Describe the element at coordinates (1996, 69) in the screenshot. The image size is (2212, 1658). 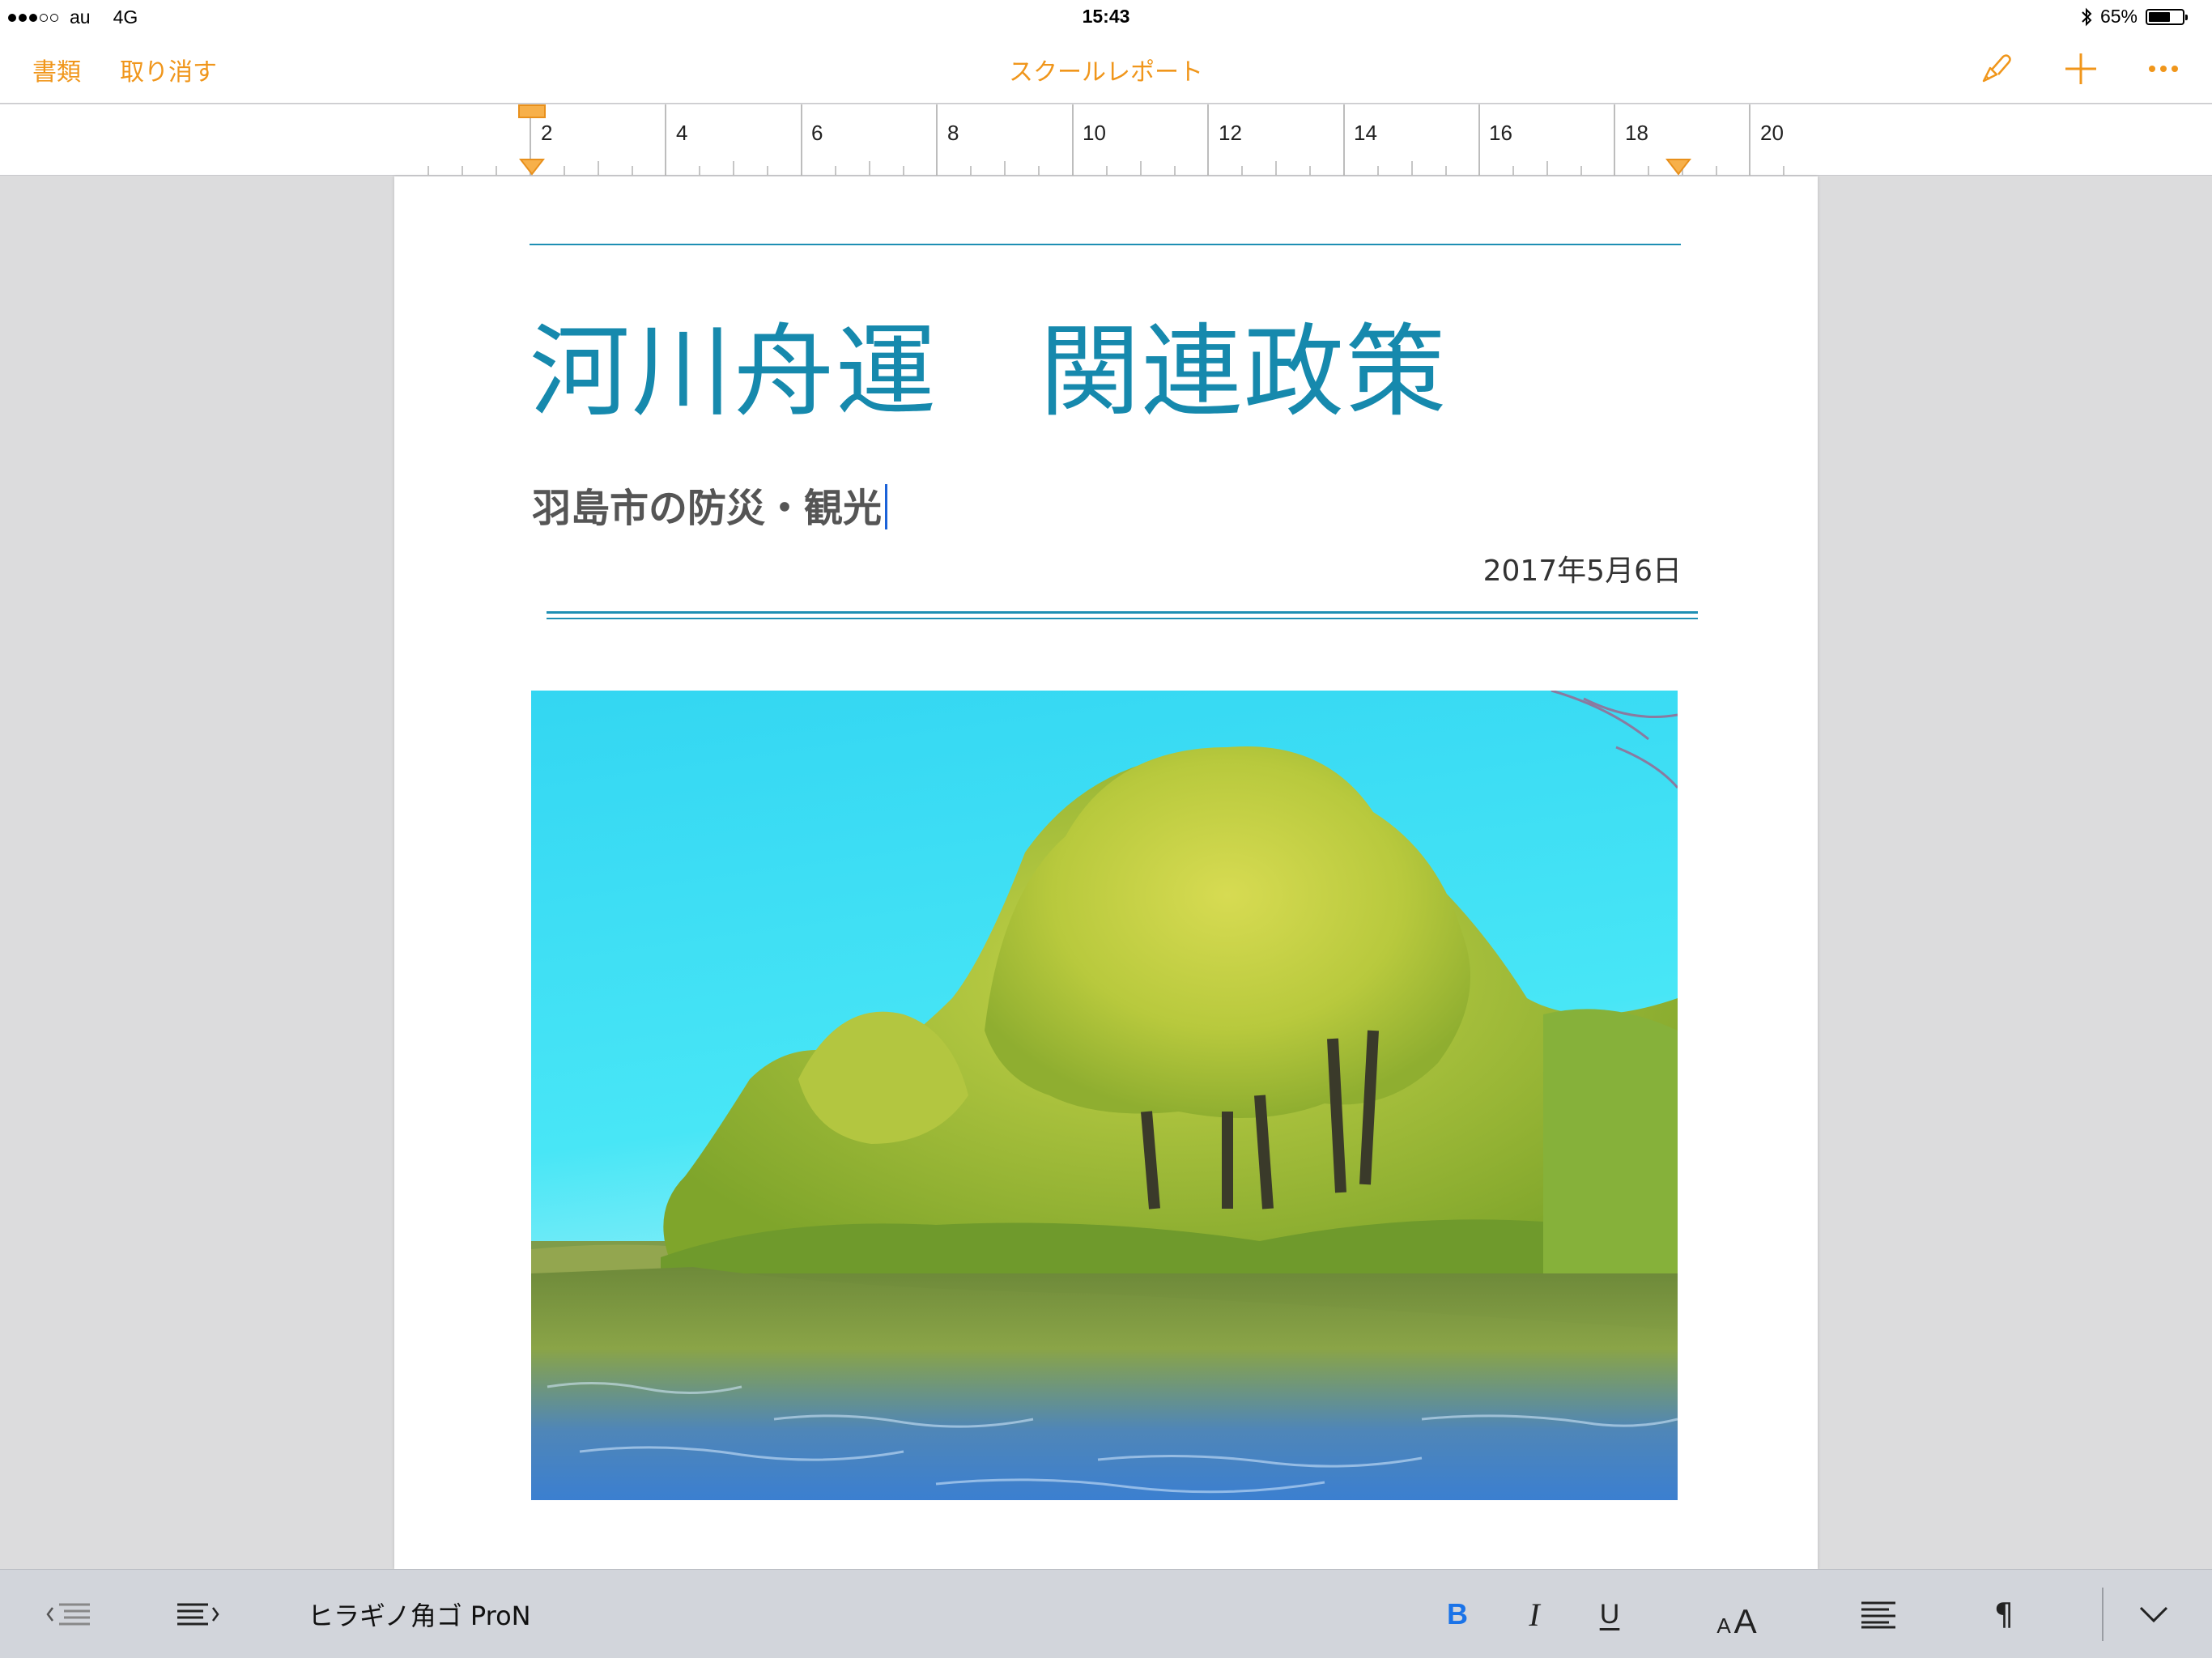
I see `format-paintbrush-icon` at that location.